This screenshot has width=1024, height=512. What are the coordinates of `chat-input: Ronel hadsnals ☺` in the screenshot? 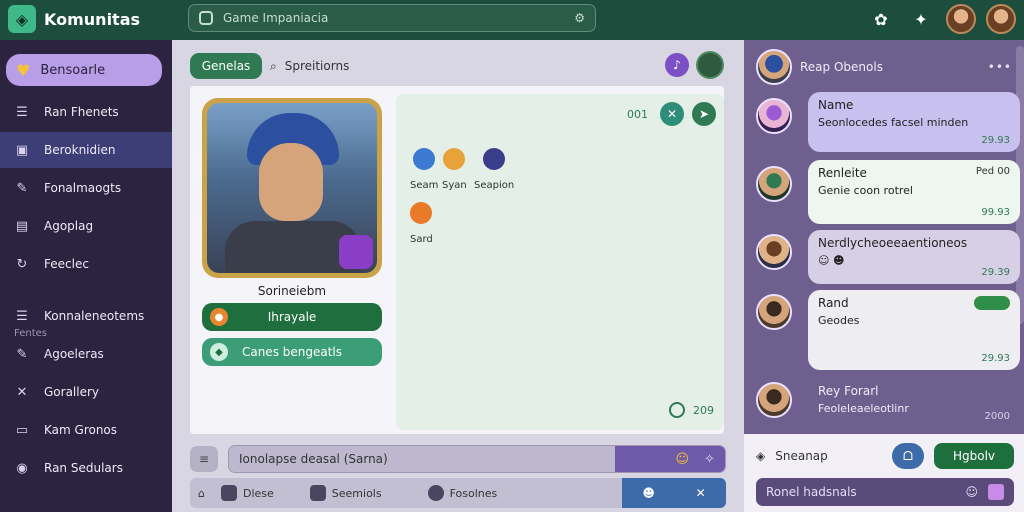 It's located at (885, 492).